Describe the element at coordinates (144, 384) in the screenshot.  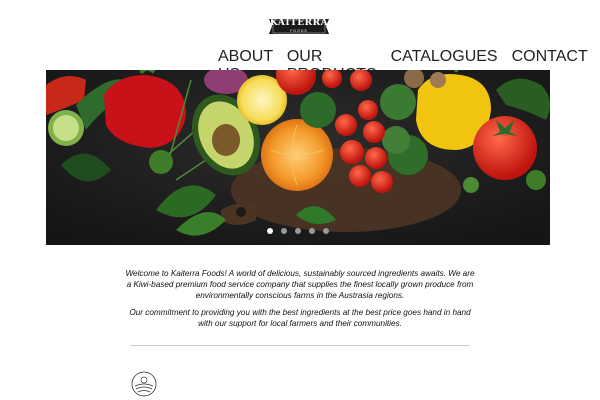
I see `landscape-badge-icon` at that location.